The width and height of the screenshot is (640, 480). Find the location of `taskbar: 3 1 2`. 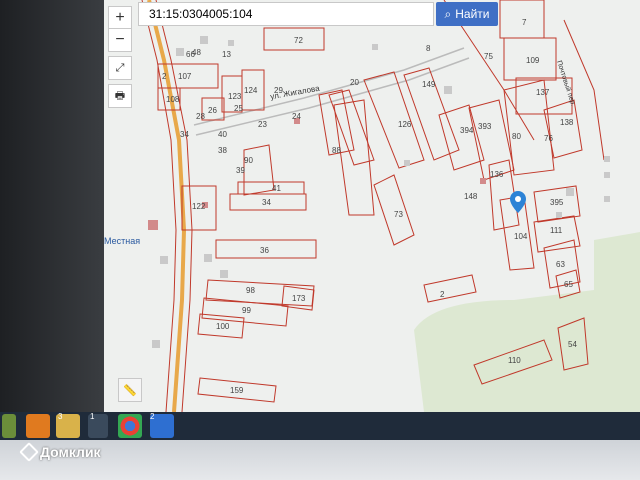

taskbar: 3 1 2 is located at coordinates (320, 426).